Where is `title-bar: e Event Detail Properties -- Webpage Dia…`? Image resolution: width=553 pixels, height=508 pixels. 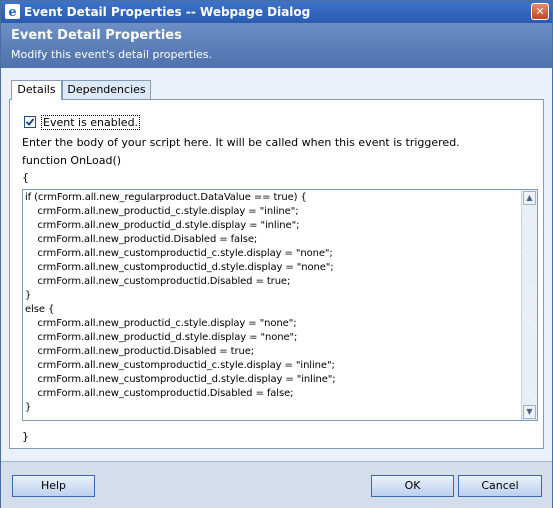
title-bar: e Event Detail Properties -- Webpage Dia… is located at coordinates (276, 12).